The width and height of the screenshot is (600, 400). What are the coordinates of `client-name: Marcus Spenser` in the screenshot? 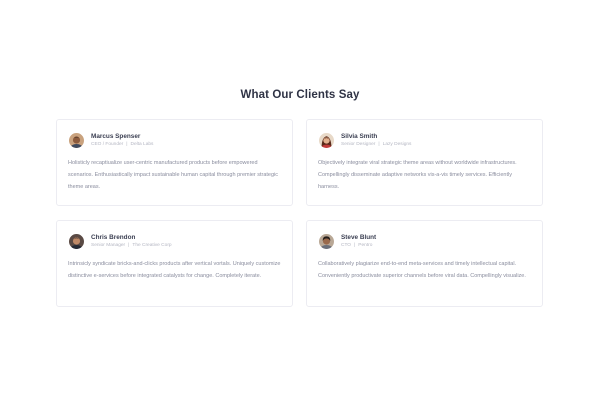 It's located at (116, 136).